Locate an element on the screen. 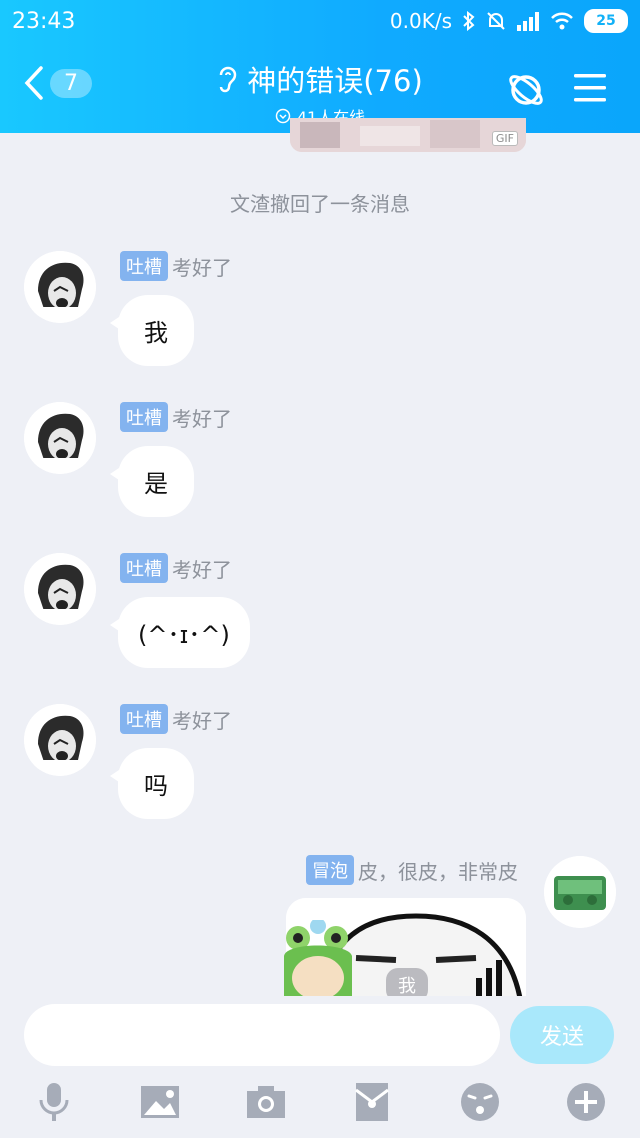  message-row: 吐槽 考好了 (^･ɪ･^) is located at coordinates (324, 618).